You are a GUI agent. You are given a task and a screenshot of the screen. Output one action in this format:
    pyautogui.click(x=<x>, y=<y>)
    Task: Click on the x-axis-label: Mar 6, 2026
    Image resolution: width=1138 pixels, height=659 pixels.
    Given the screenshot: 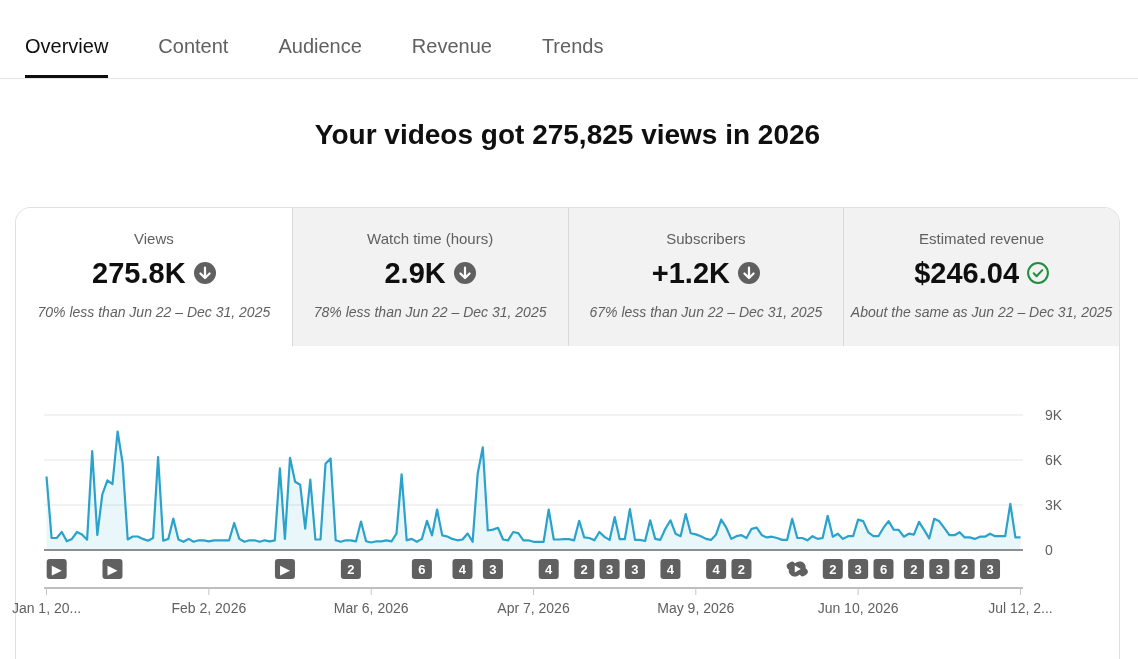 What is the action you would take?
    pyautogui.click(x=371, y=608)
    